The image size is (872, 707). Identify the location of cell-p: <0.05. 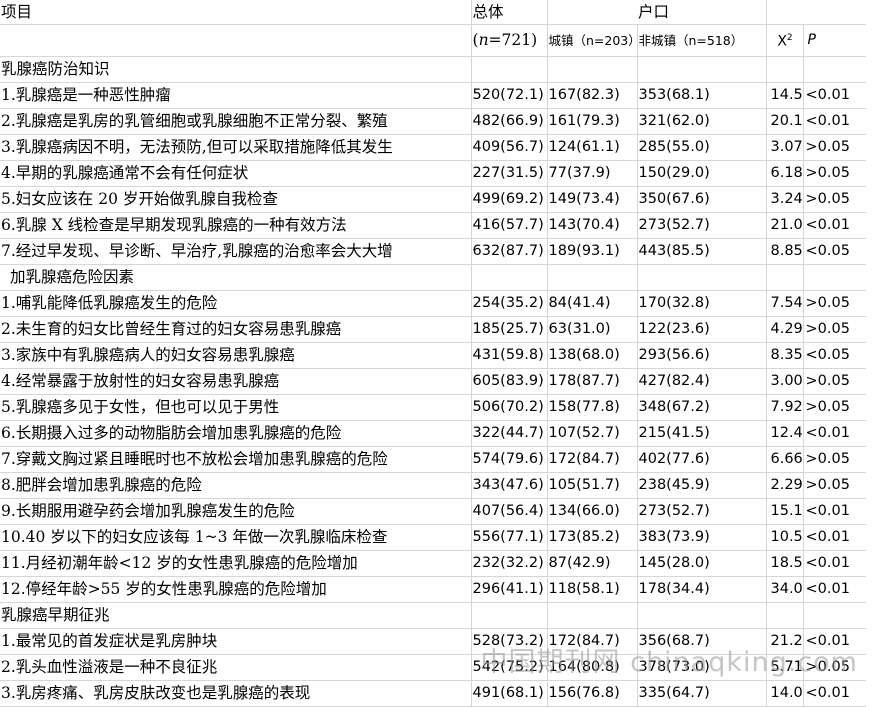
(834, 251).